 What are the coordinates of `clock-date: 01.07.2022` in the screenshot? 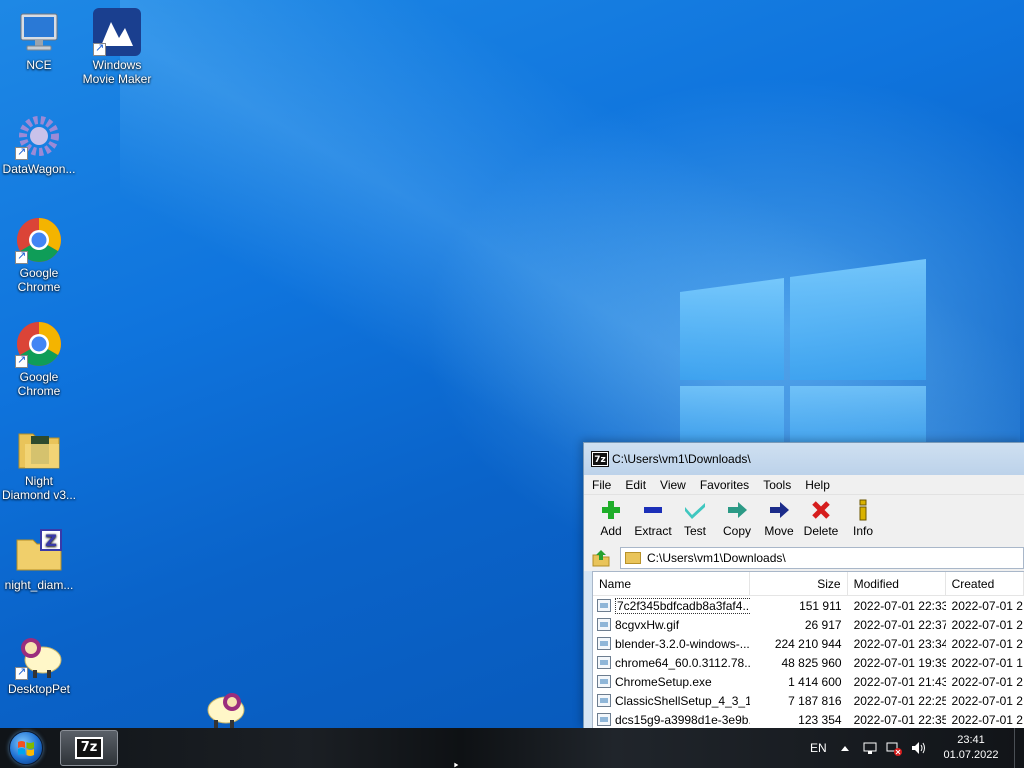 It's located at (971, 755).